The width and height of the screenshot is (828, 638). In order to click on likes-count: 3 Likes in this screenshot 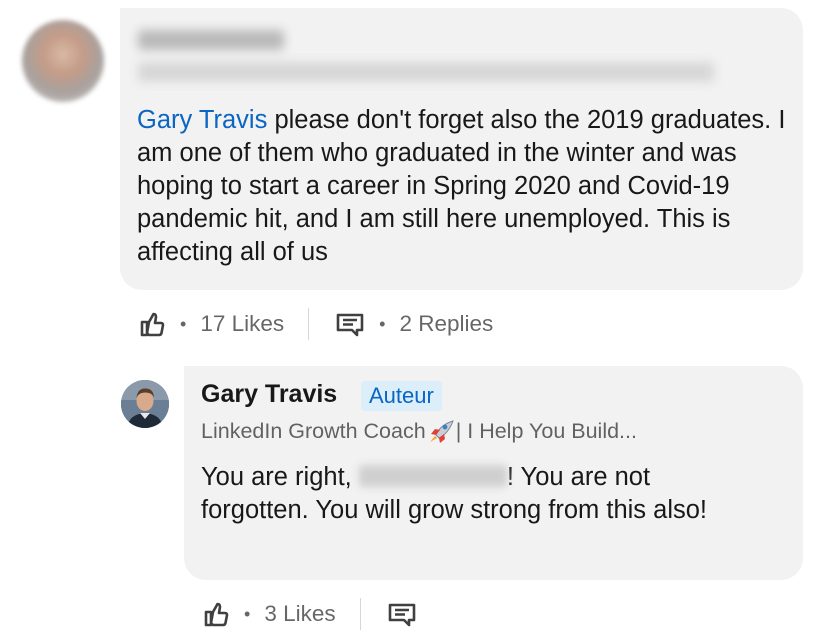, I will do `click(299, 614)`.